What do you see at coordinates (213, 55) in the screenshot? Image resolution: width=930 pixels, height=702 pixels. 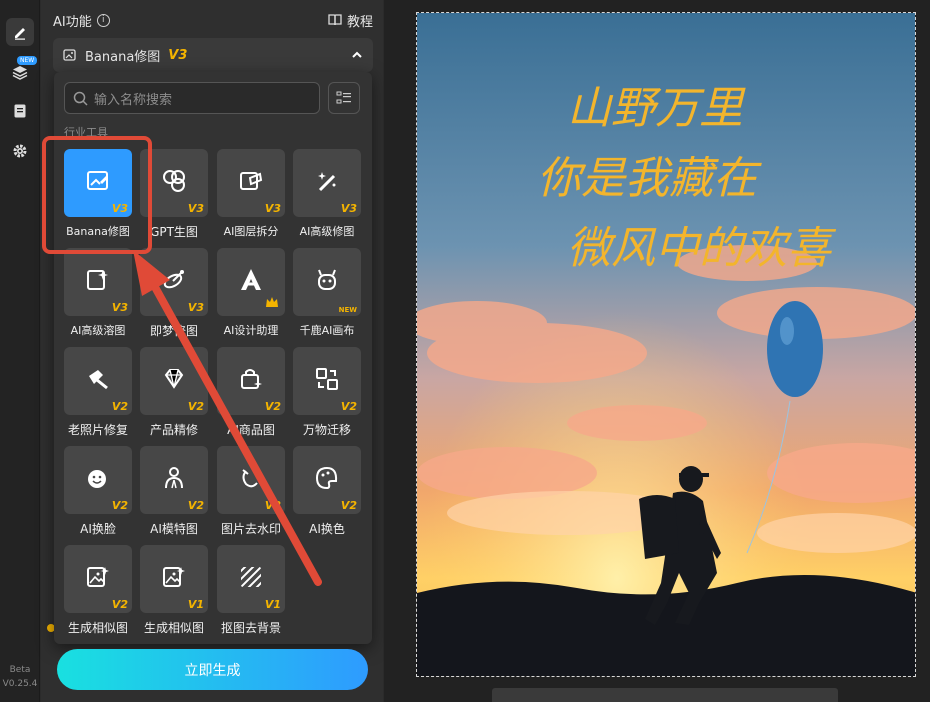 I see `tool-select-accordion: Banana修图 V3` at bounding box center [213, 55].